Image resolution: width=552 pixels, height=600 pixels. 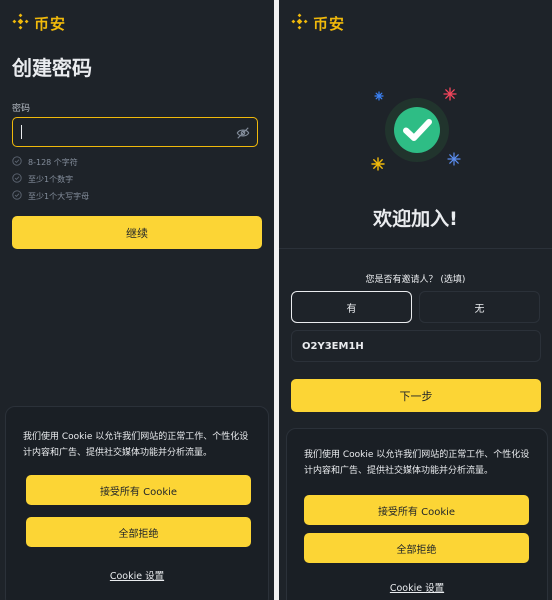 I want to click on continue-button: 继续, so click(x=137, y=232).